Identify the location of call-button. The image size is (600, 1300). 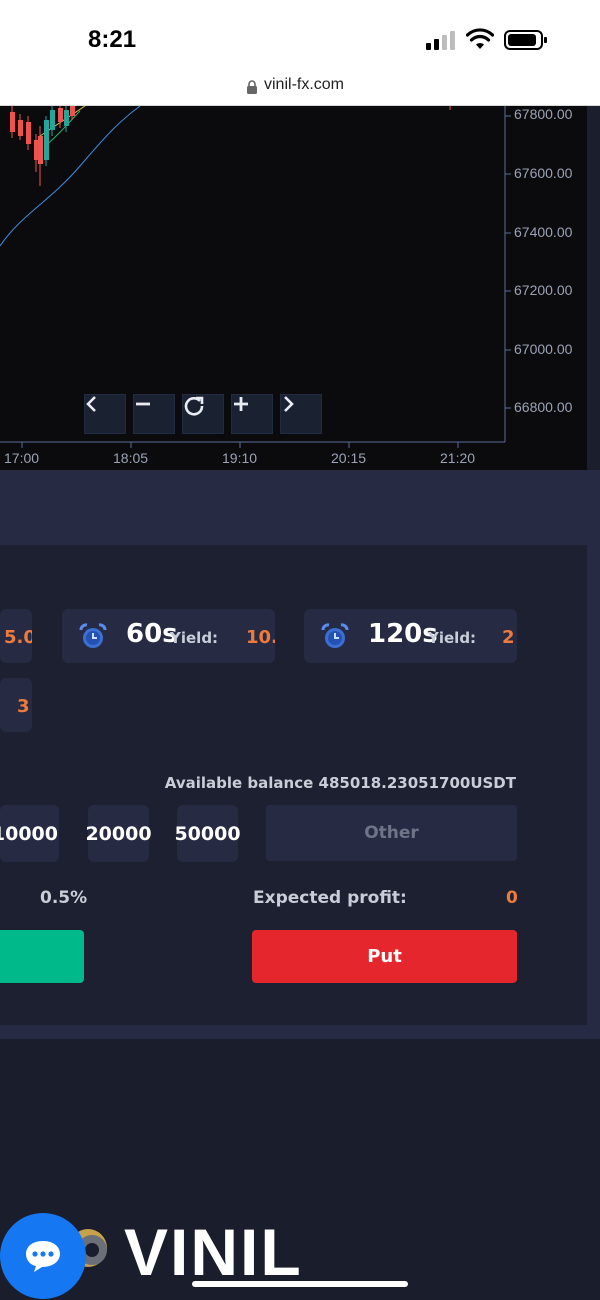
(42, 956).